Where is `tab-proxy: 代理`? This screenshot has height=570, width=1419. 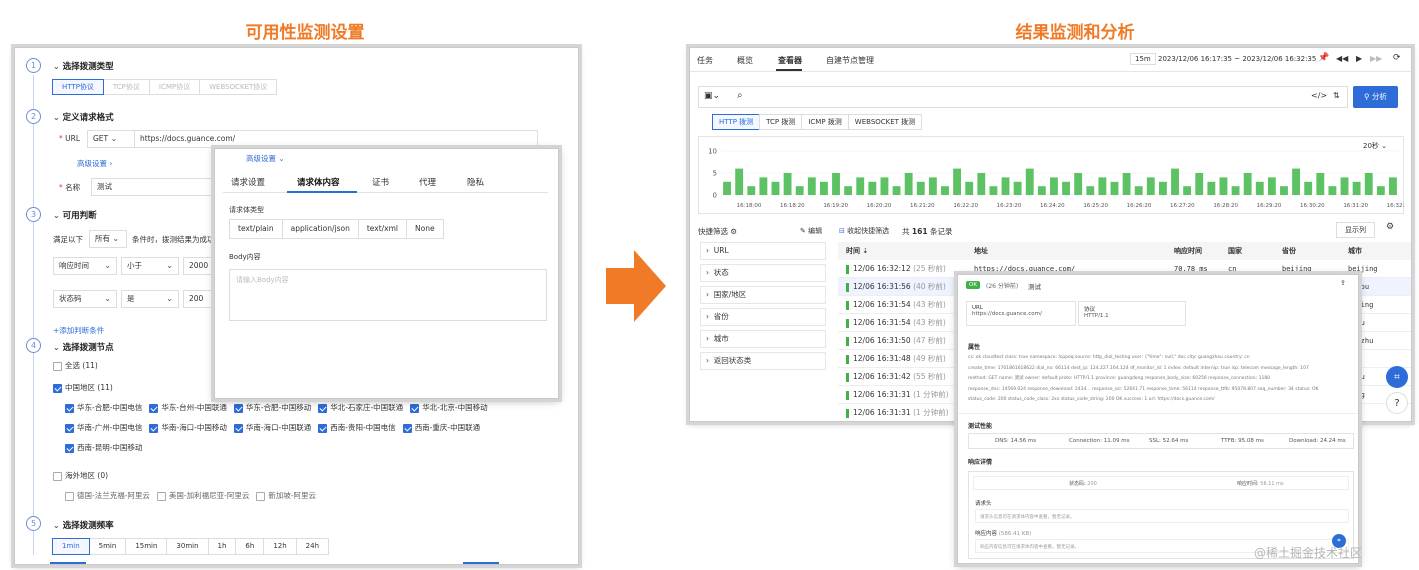 tab-proxy: 代理 is located at coordinates (427, 182).